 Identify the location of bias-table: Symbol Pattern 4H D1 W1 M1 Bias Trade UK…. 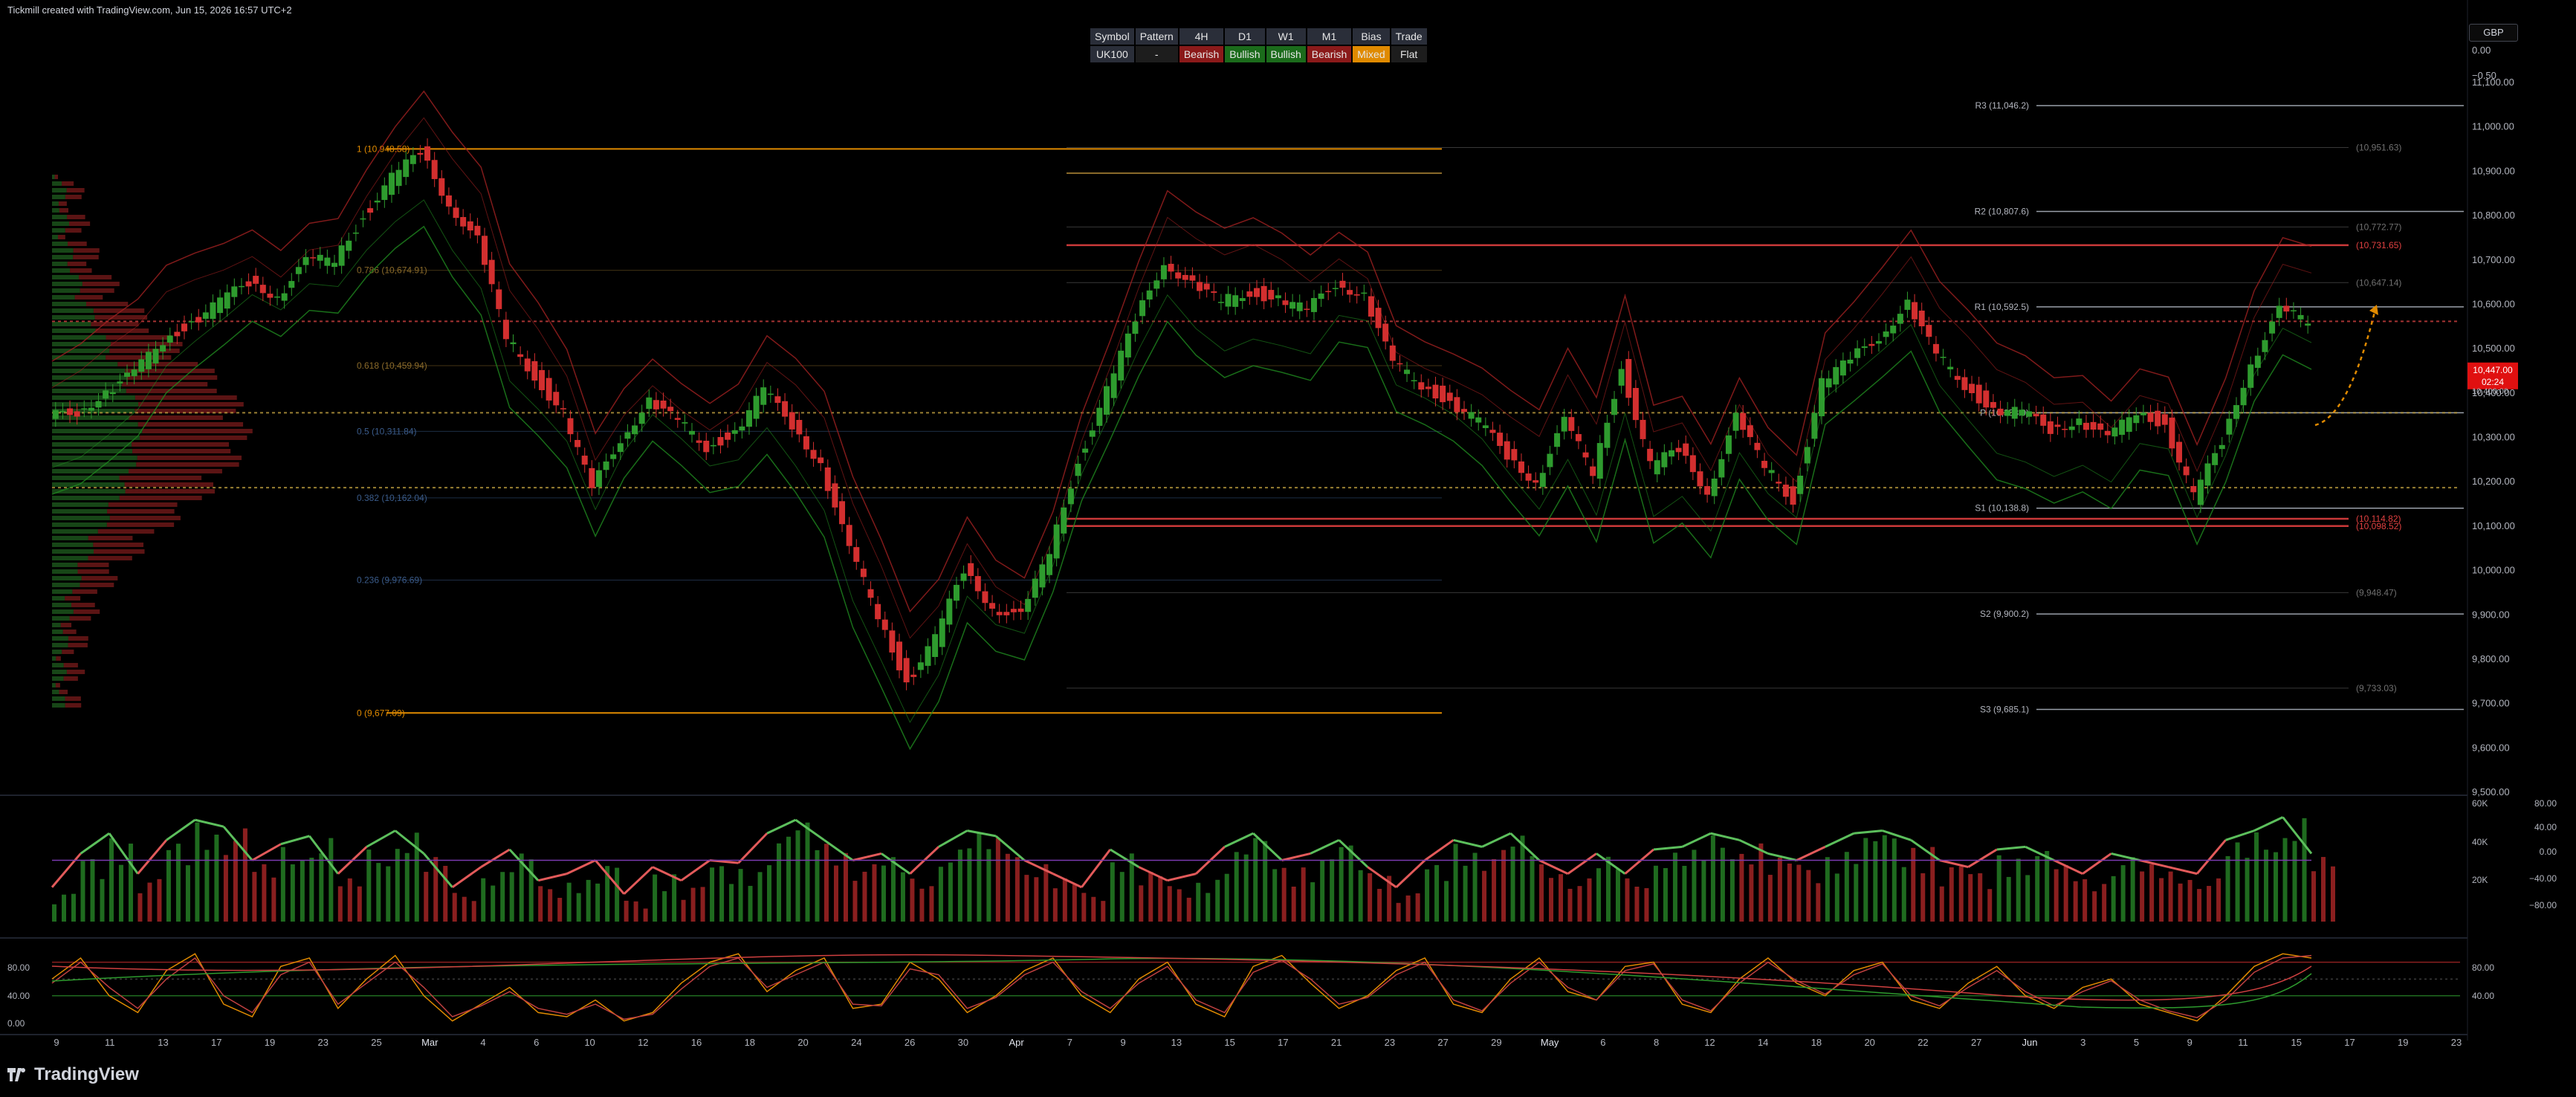
(1258, 46).